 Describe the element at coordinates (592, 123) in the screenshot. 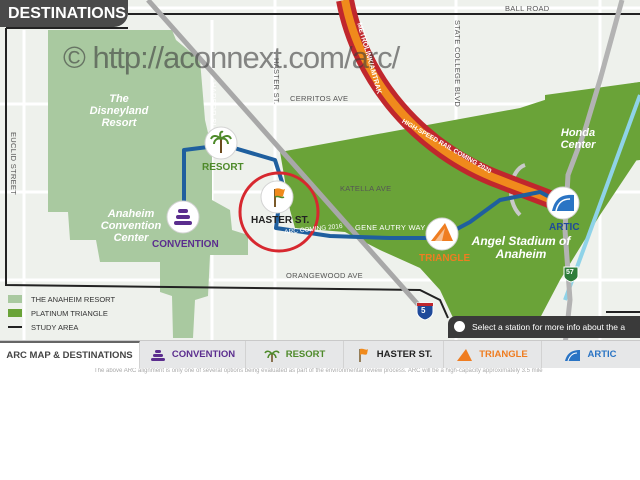

I see `honda-center-area` at that location.